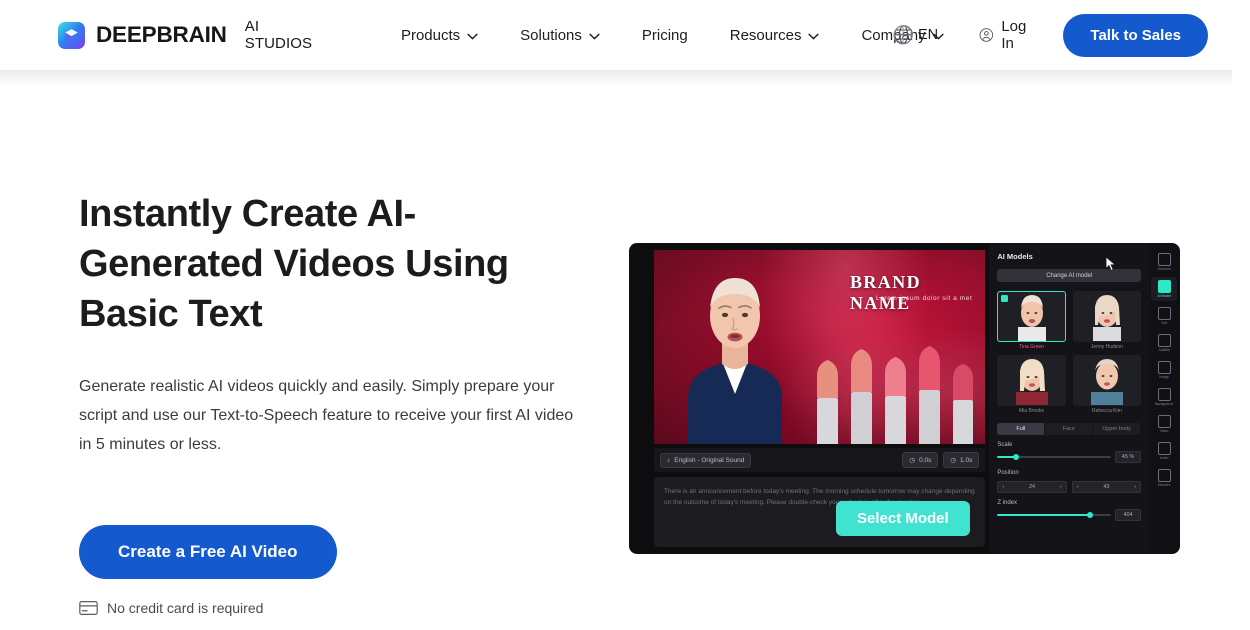  I want to click on user-circle-icon, so click(986, 35).